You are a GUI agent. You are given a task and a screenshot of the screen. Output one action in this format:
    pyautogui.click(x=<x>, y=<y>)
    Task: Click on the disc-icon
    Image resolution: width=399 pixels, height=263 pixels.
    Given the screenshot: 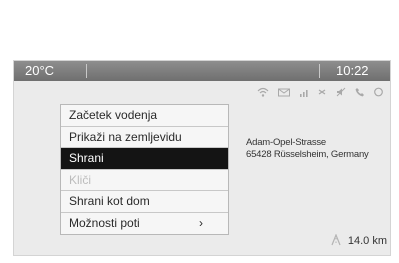 What is the action you would take?
    pyautogui.click(x=378, y=92)
    